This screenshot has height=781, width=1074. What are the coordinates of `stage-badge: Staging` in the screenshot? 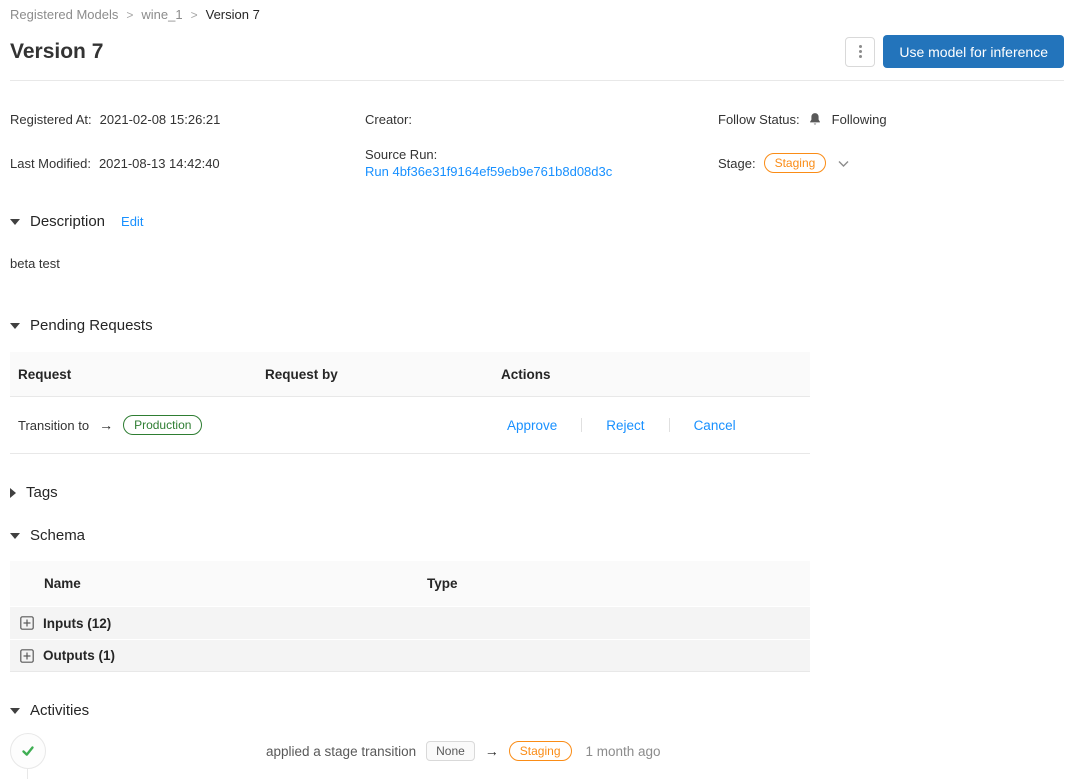 It's located at (795, 163).